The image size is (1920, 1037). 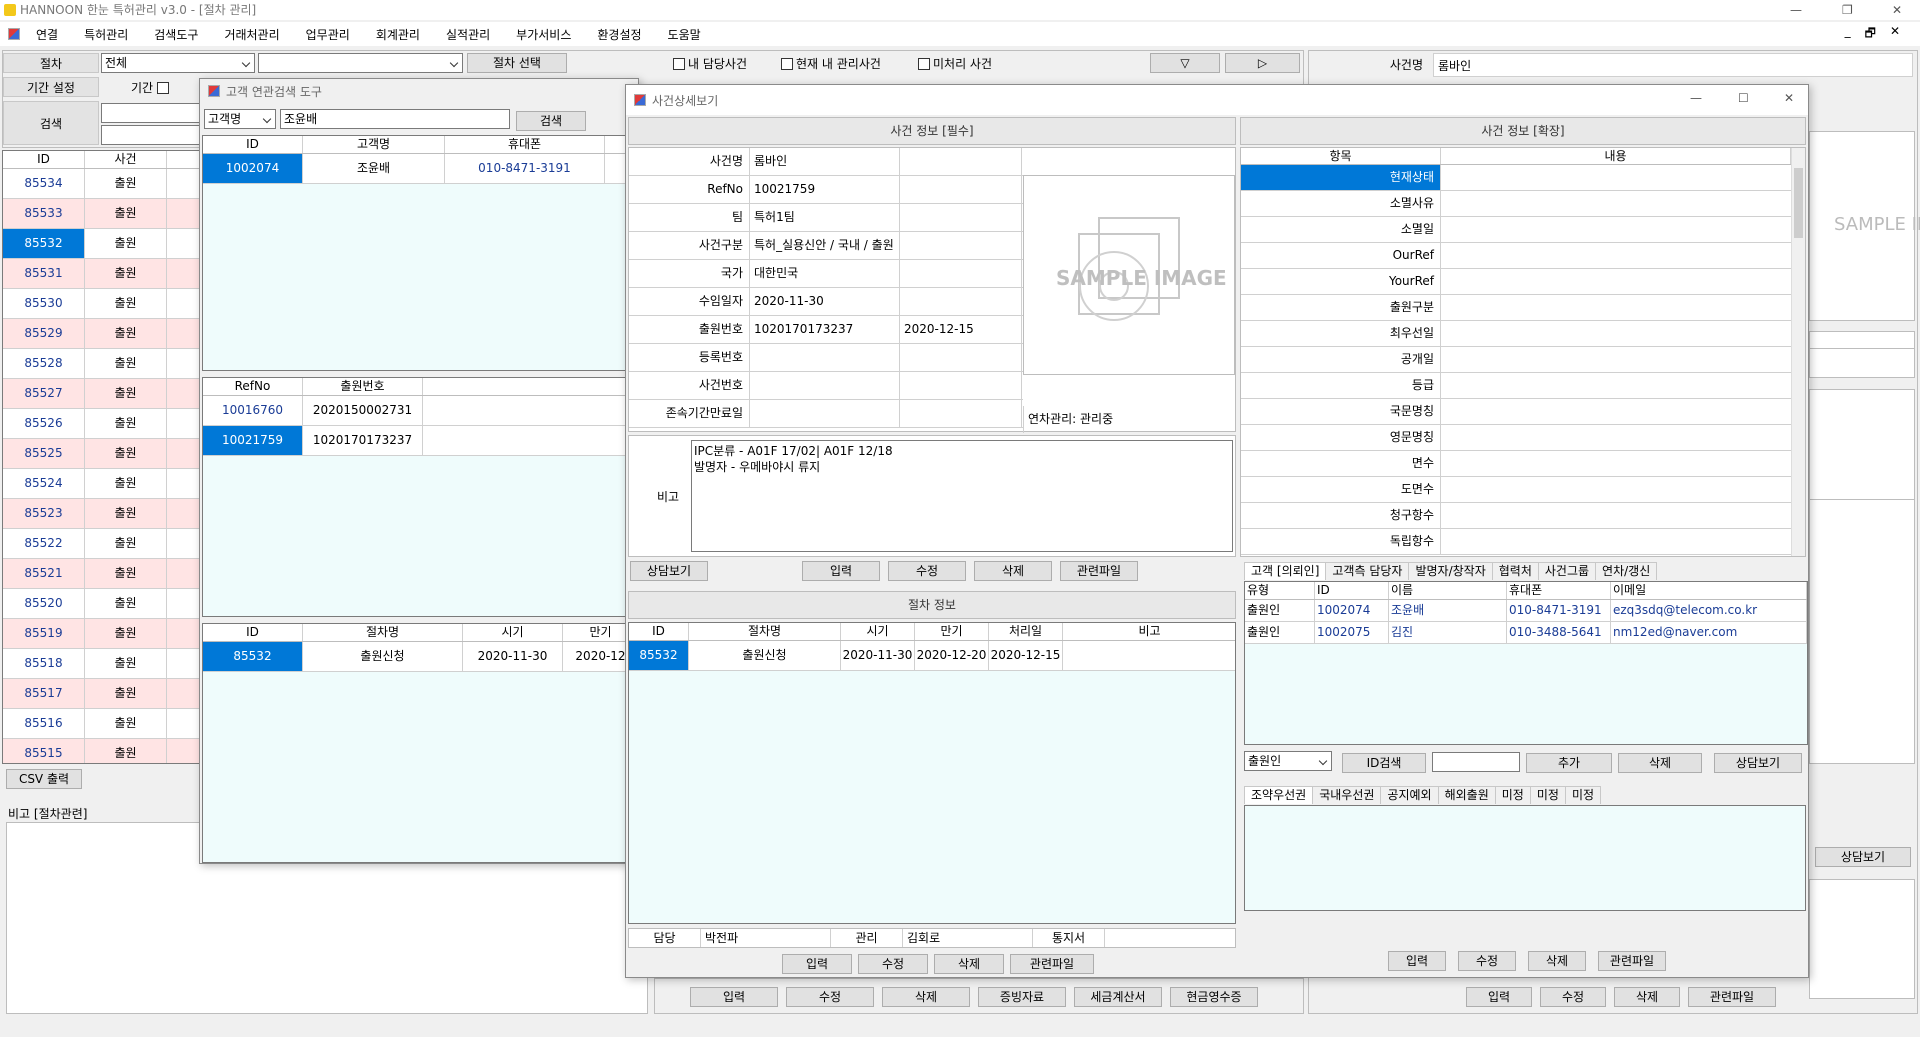 What do you see at coordinates (1847, 10) in the screenshot?
I see `maximize-button: ❐` at bounding box center [1847, 10].